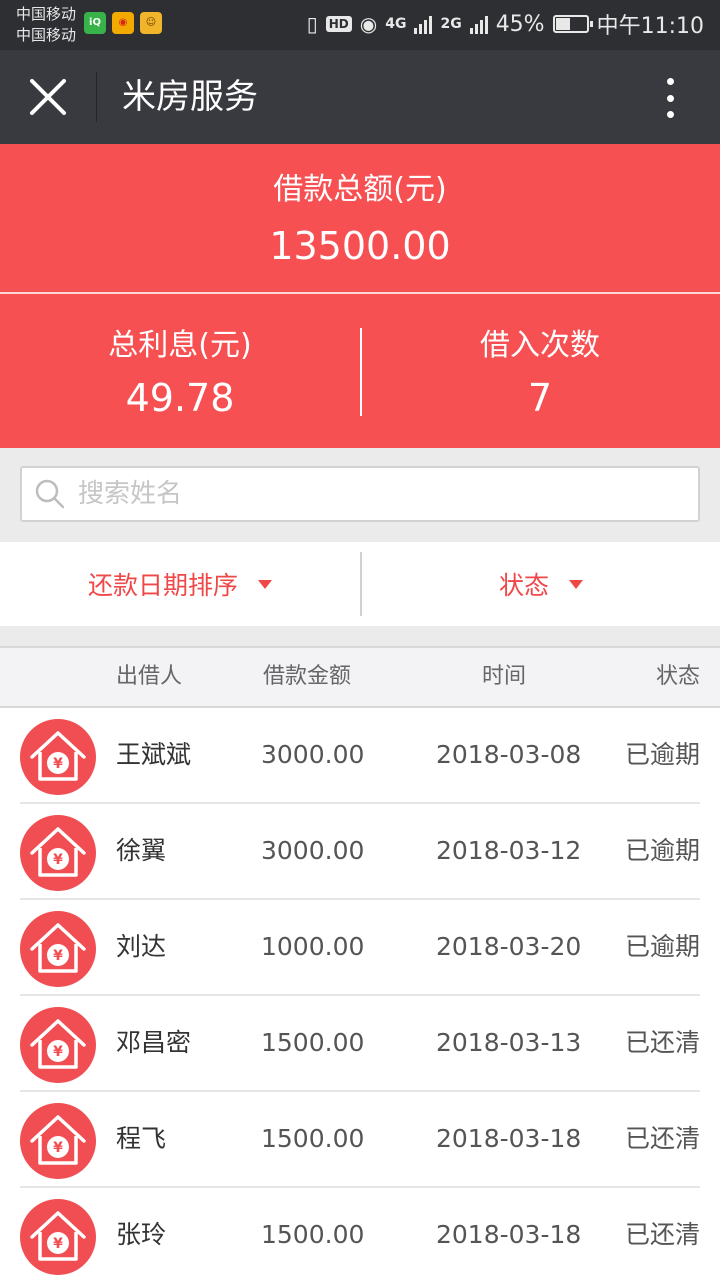 This screenshot has height=1280, width=720. I want to click on more-menu-button, so click(670, 98).